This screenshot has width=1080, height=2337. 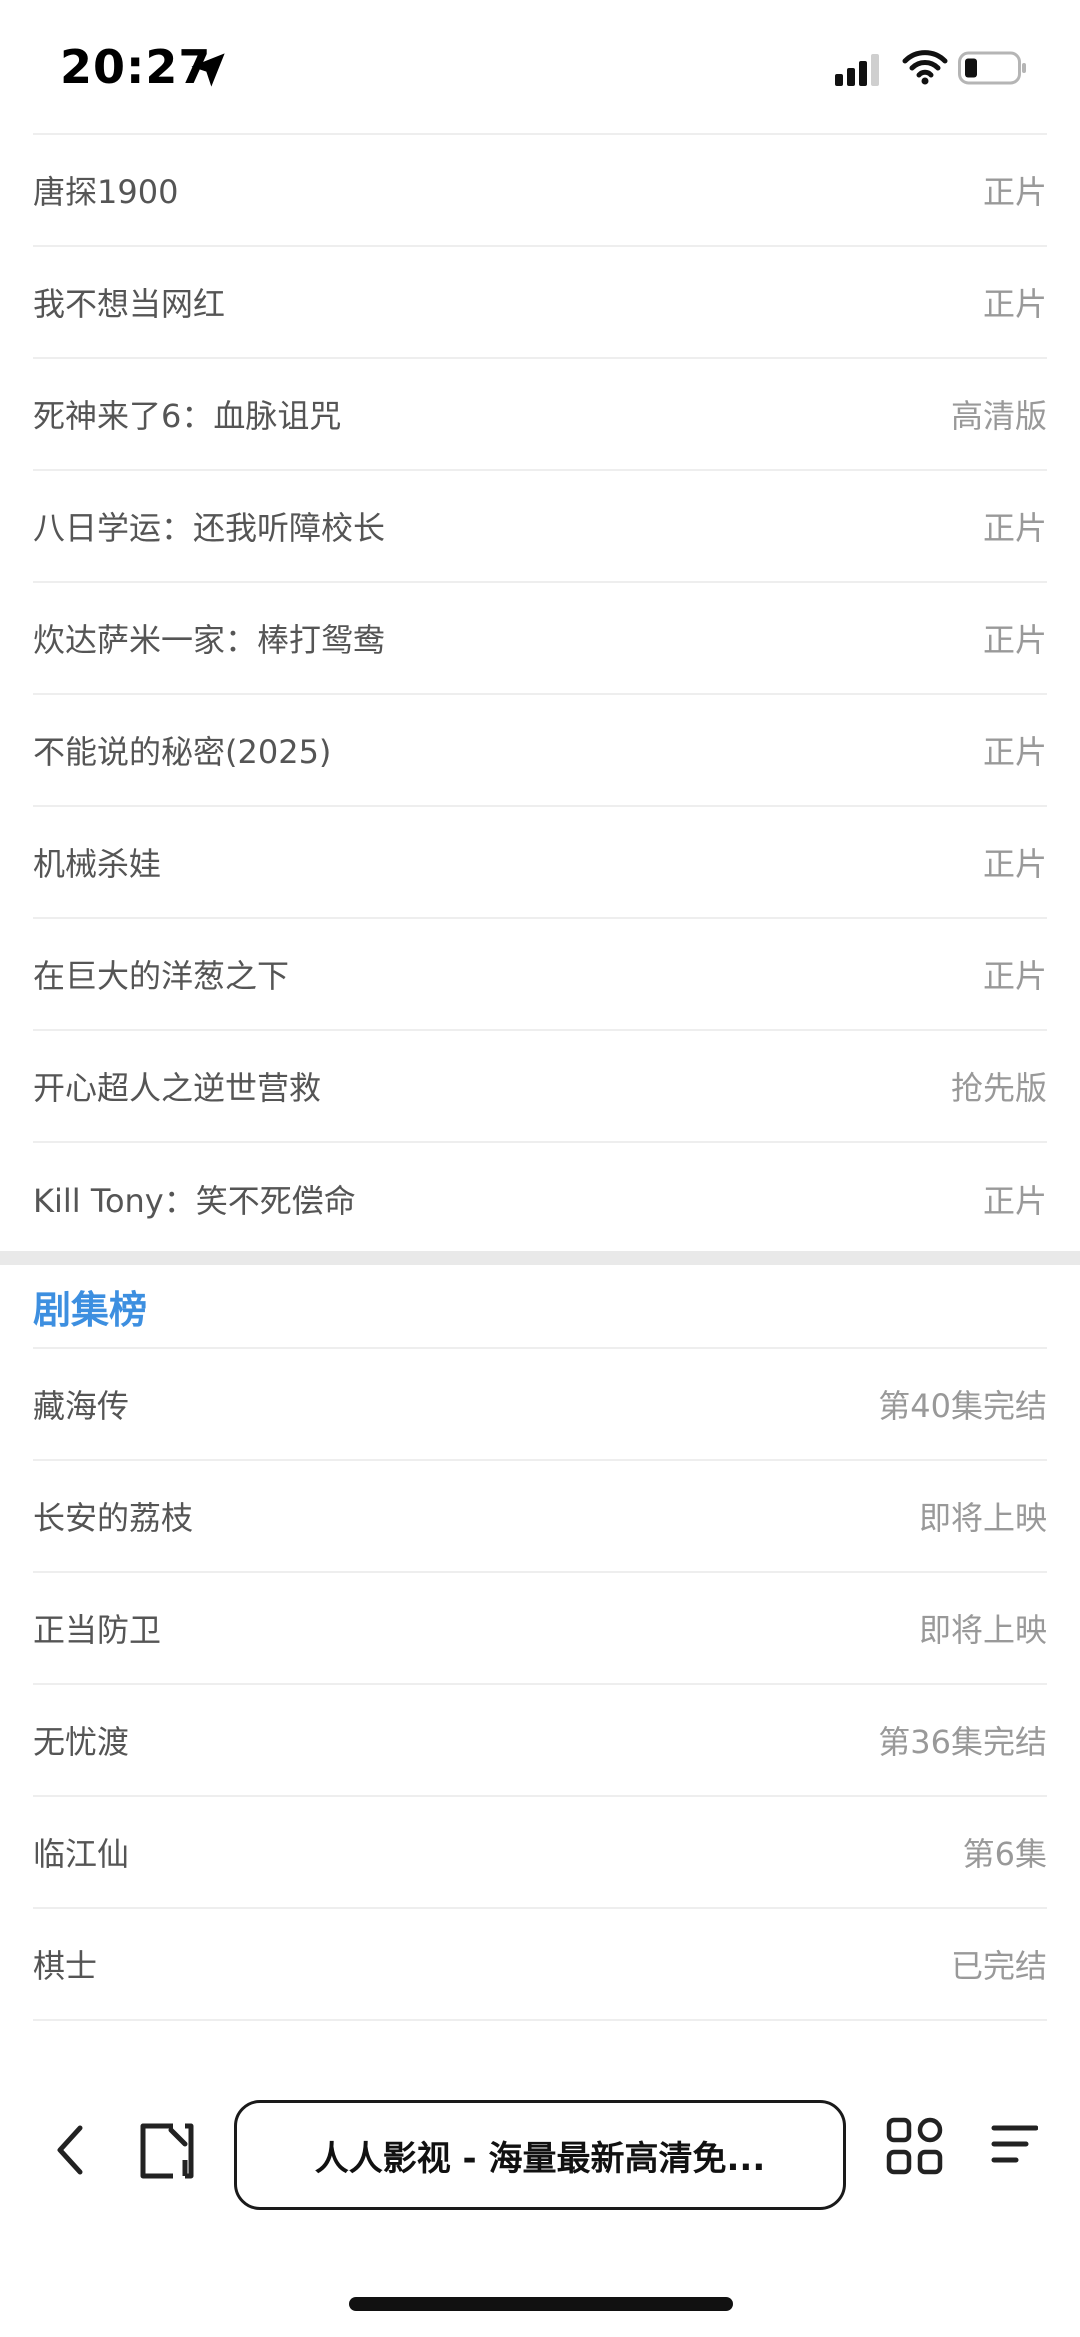 What do you see at coordinates (182, 752) in the screenshot?
I see `item-title: 不能说的秘密(2025)` at bounding box center [182, 752].